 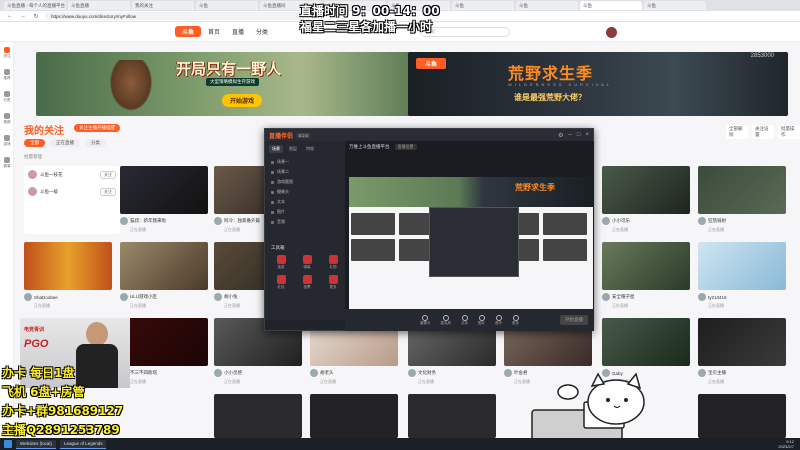 I want to click on stream-card: ty213416 正在直播, so click(x=742, y=277).